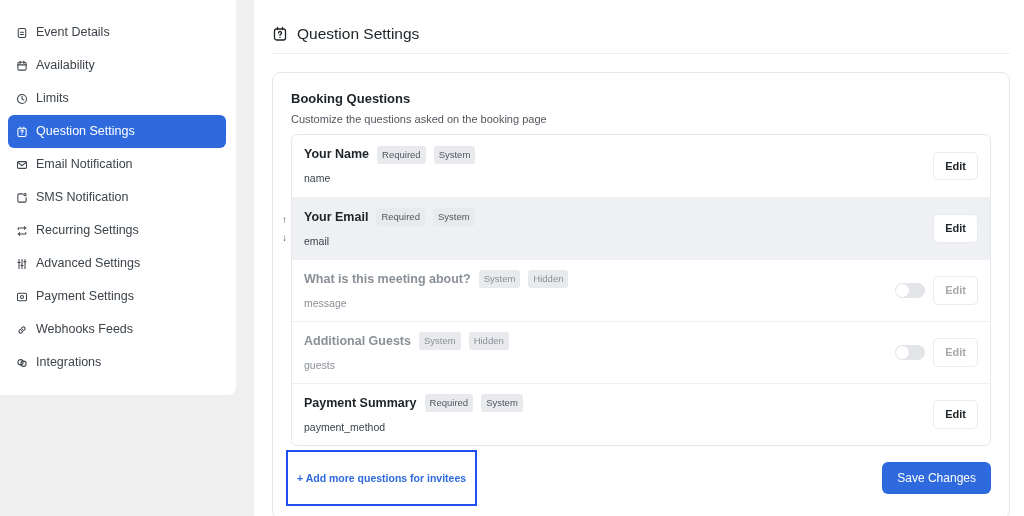 Image resolution: width=1024 pixels, height=516 pixels. I want to click on question-label: Additional Guests, so click(357, 341).